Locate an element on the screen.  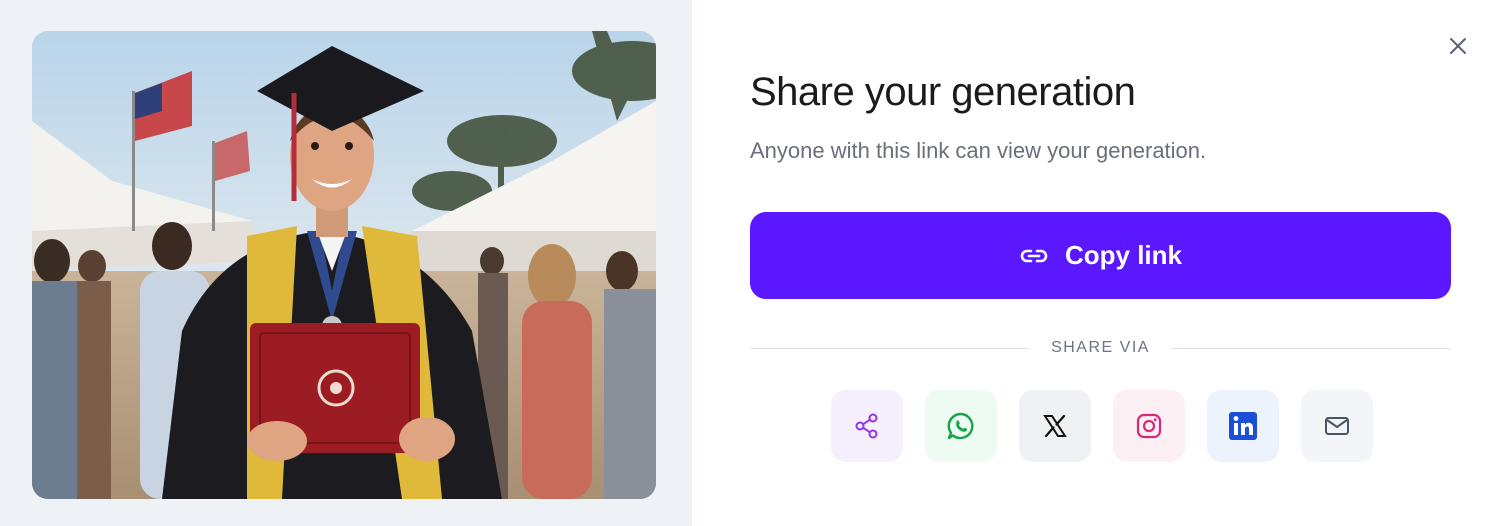
linkedin-button is located at coordinates (1243, 426).